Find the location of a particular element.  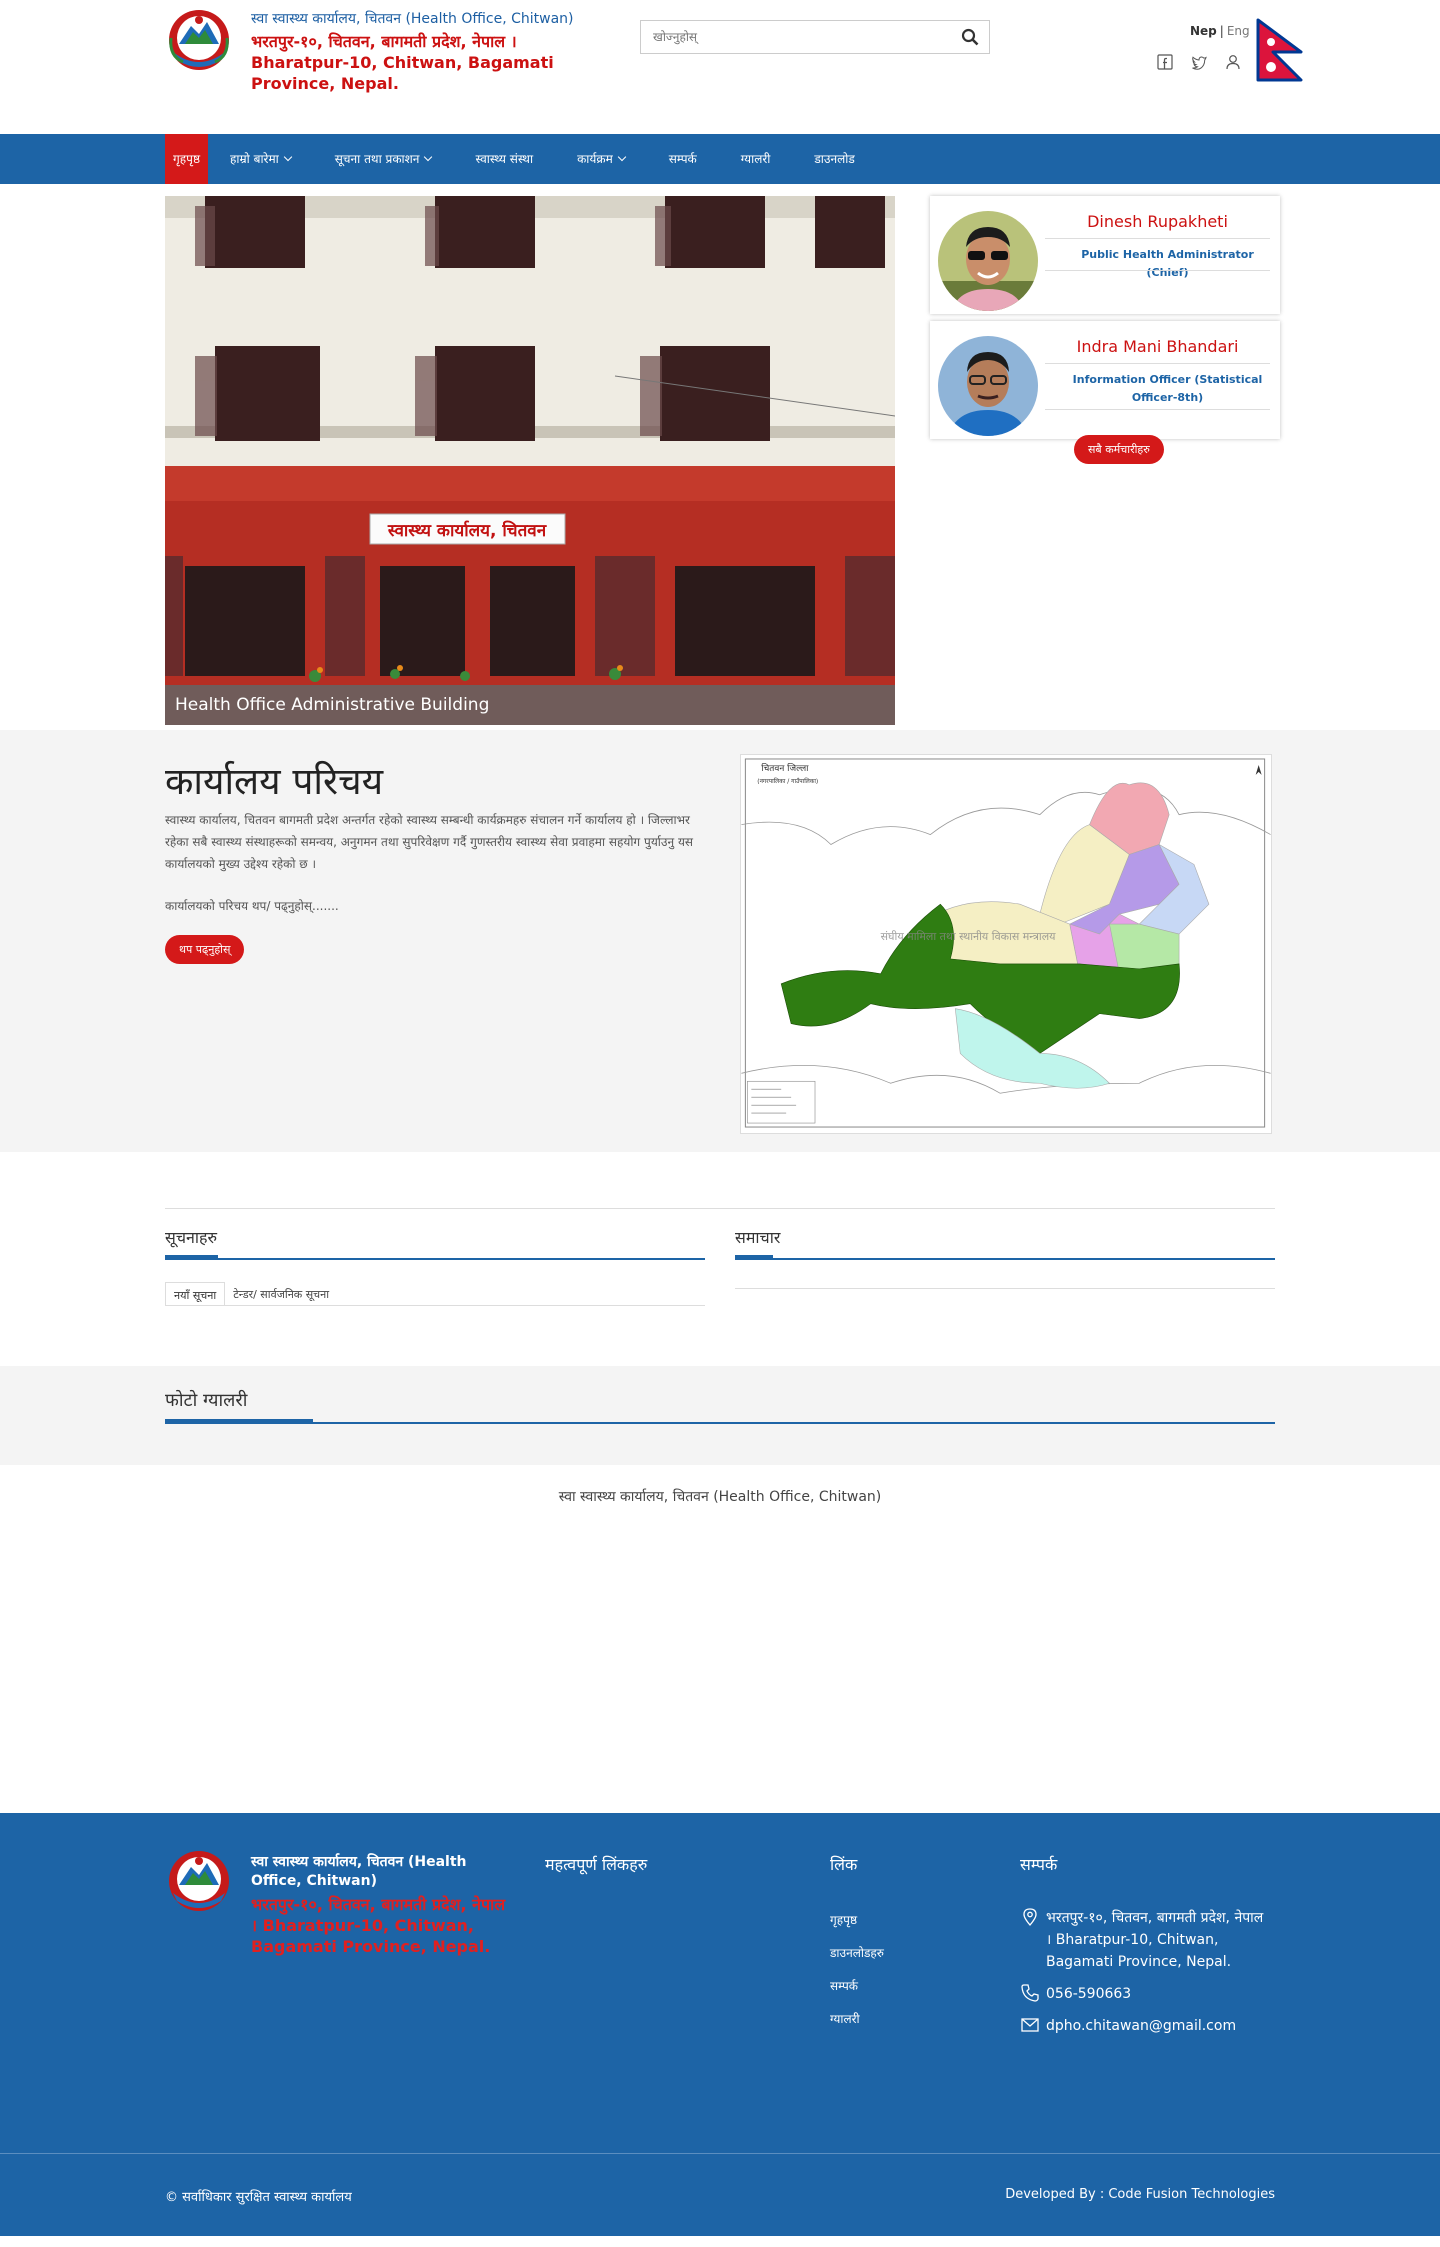

nav-item-label: स्वास्थ्य संस्था is located at coordinates (504, 159).